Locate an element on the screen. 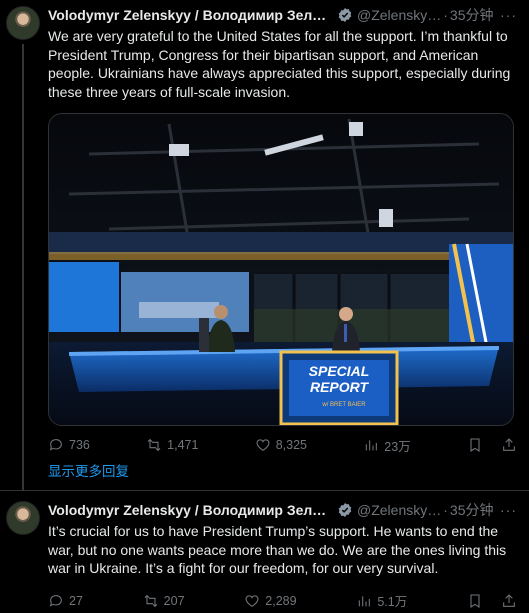 The width and height of the screenshot is (529, 613). banner-line-3: w/ BRET BAIER is located at coordinates (343, 405).